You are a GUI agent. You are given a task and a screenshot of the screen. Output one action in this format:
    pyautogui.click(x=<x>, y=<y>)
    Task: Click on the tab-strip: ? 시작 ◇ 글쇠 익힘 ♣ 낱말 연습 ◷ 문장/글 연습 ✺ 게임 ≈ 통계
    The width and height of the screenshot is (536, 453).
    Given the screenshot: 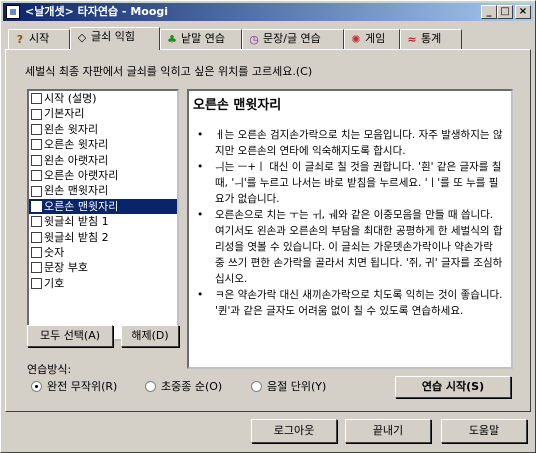 What is the action you would take?
    pyautogui.click(x=269, y=38)
    